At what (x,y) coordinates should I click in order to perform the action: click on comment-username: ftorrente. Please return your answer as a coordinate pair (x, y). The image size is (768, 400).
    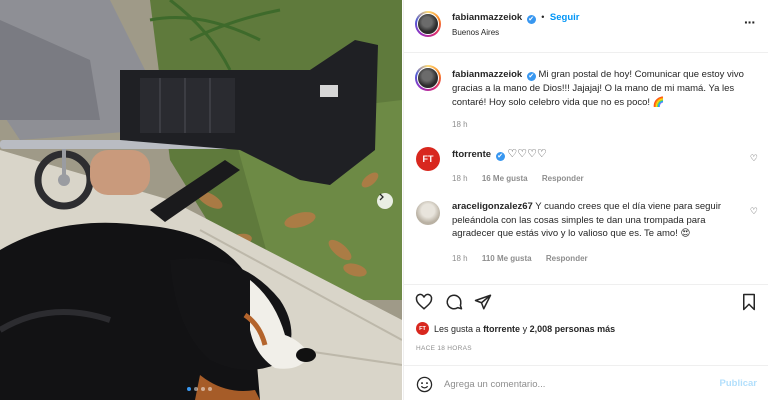
    Looking at the image, I should click on (471, 154).